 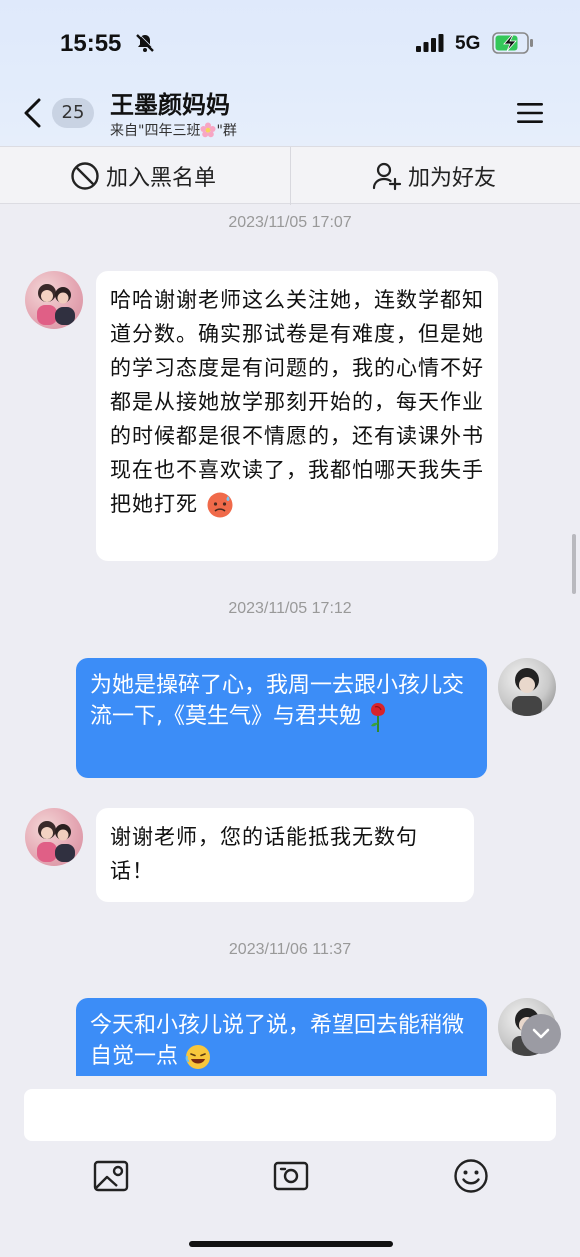 I want to click on my-avatar-image, so click(x=527, y=692).